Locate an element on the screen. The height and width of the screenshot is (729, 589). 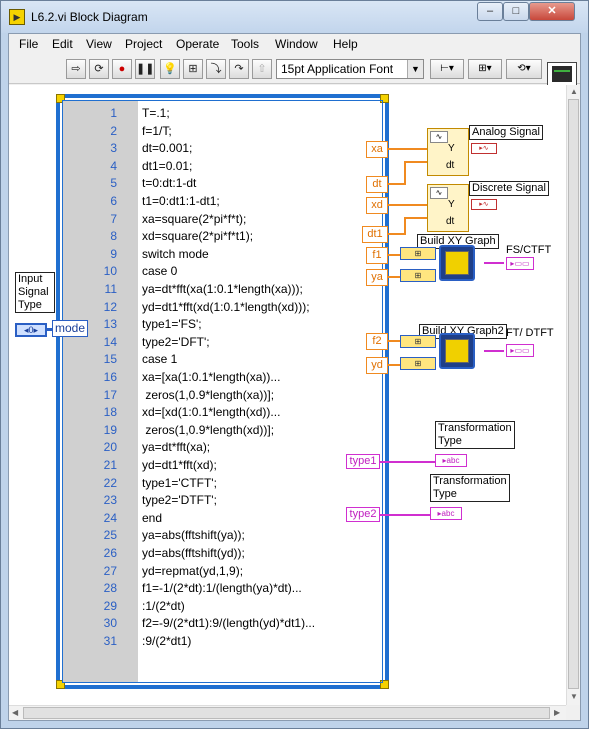
run-continuously-icon: ⟳ is located at coordinates (99, 69).